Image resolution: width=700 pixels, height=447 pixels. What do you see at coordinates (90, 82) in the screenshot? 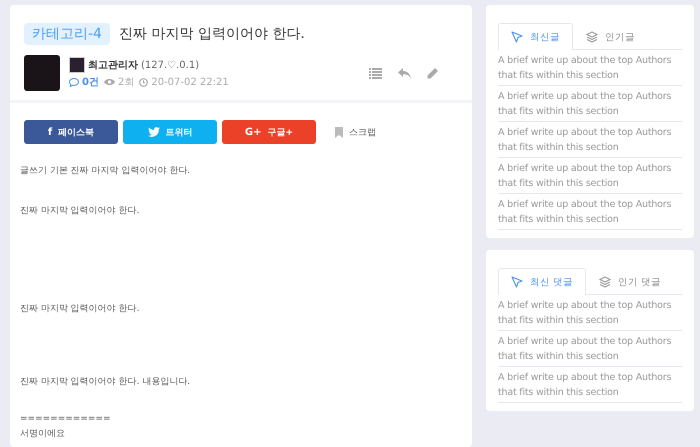
I see `comment-count: 0건` at bounding box center [90, 82].